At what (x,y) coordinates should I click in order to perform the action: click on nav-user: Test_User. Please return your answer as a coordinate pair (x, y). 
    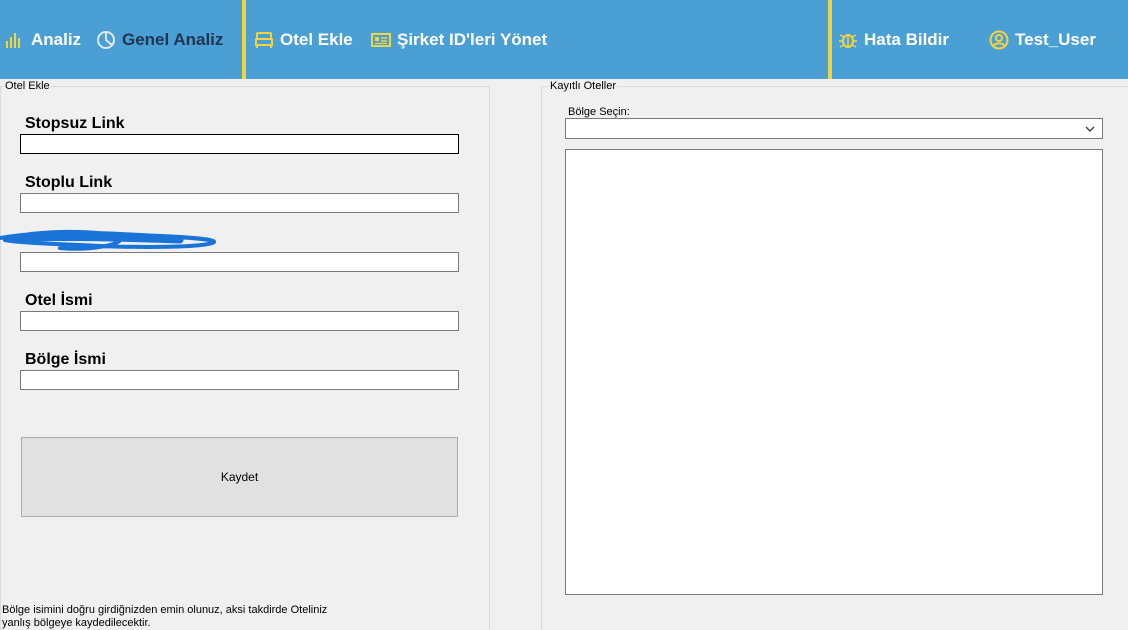
    Looking at the image, I should click on (1042, 40).